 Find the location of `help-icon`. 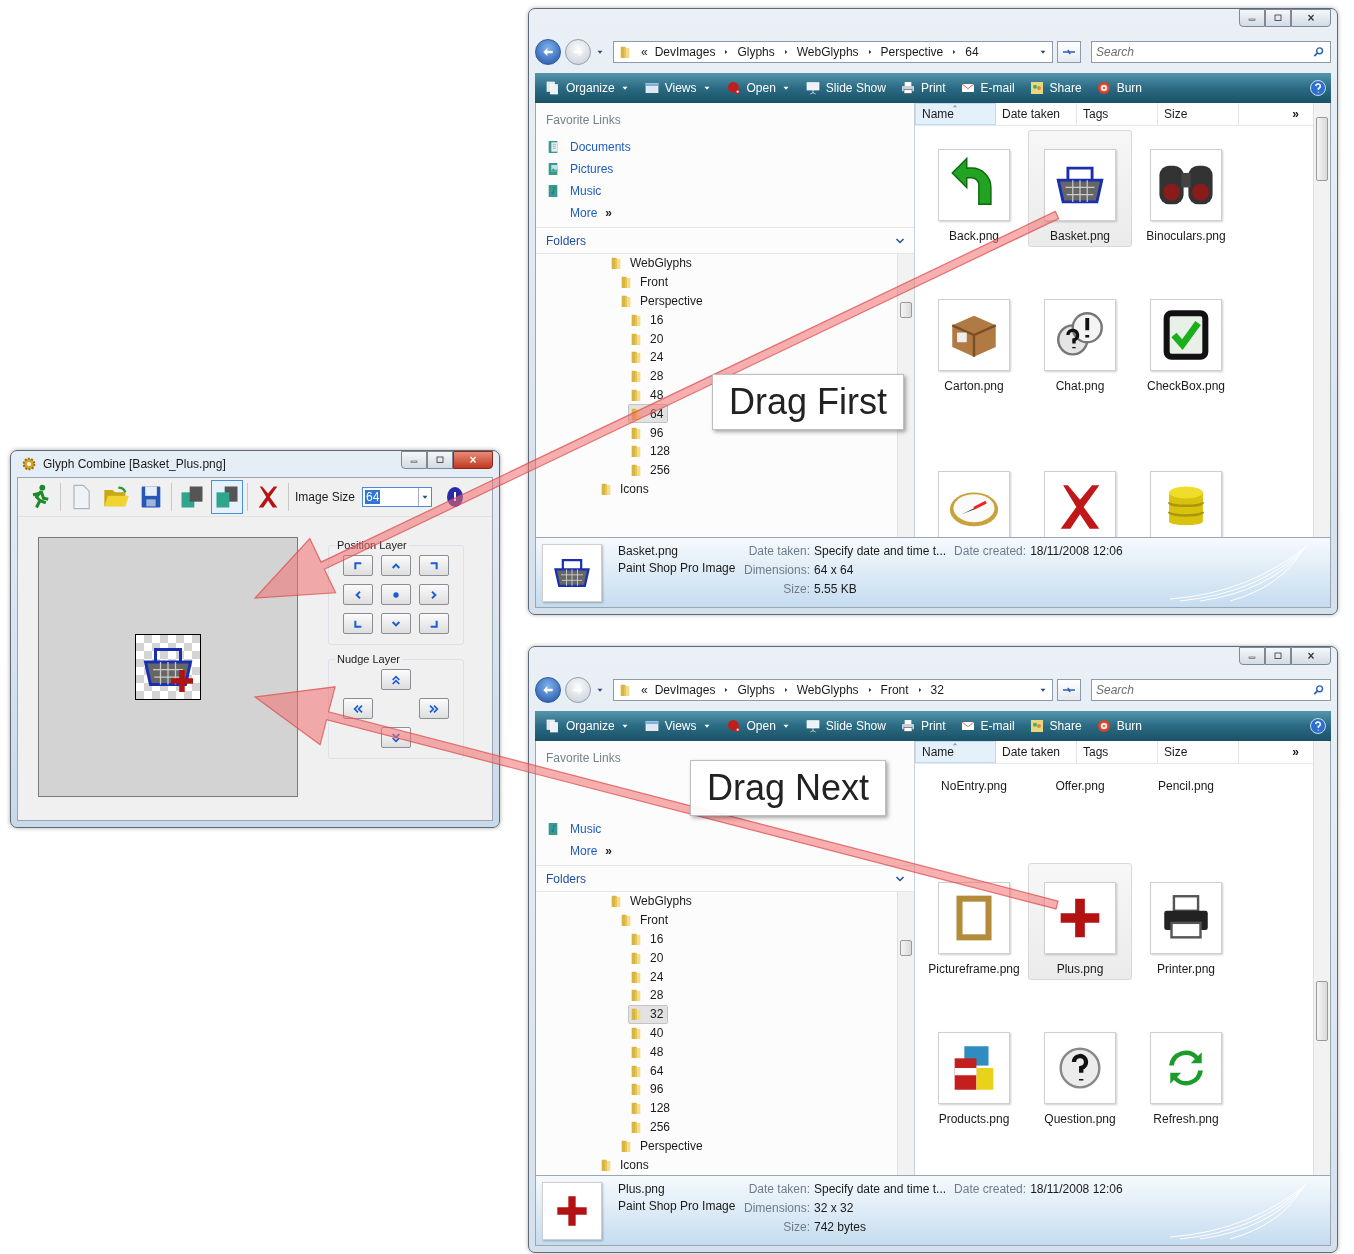

help-icon is located at coordinates (1318, 726).